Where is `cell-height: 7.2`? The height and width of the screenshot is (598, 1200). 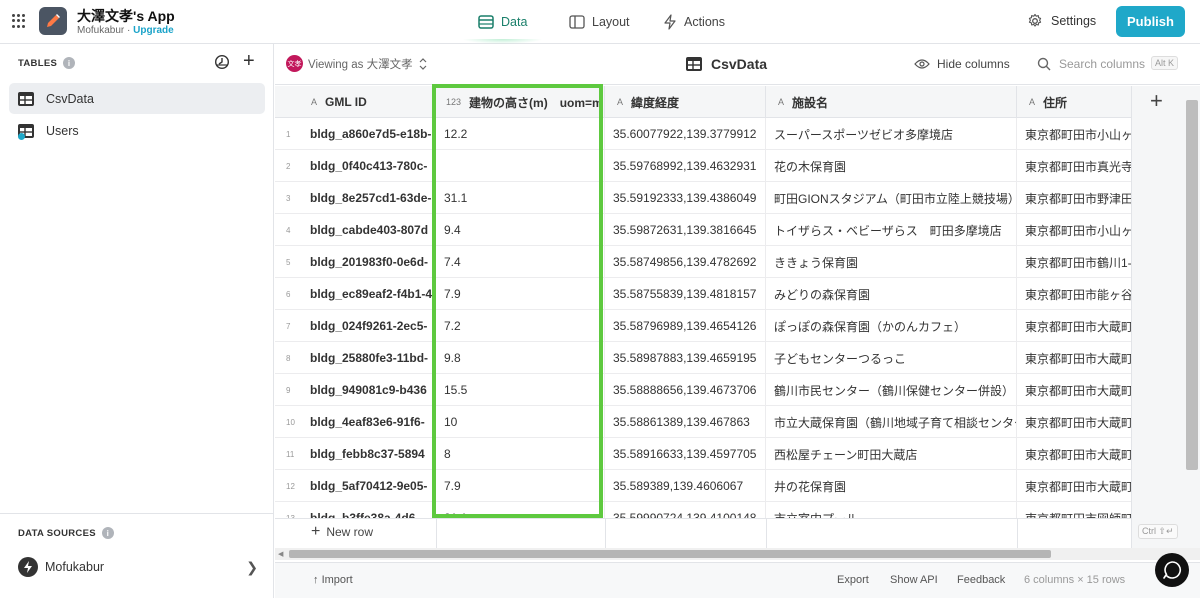
cell-height: 7.2 is located at coordinates (520, 326).